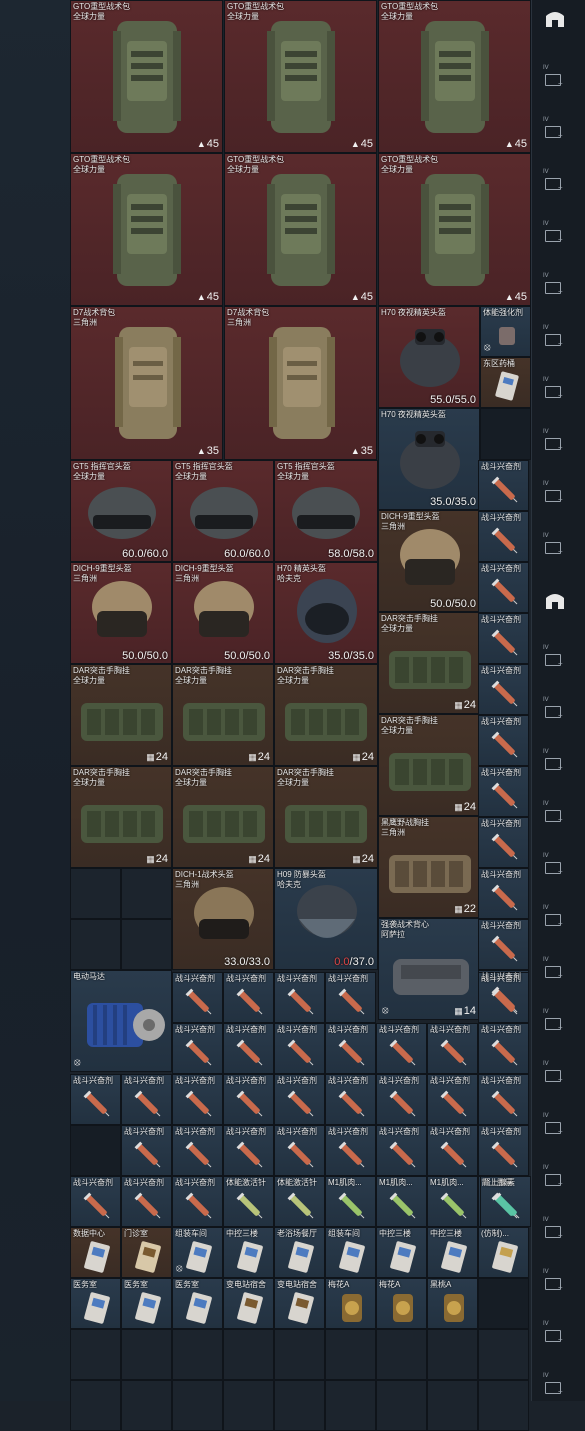  I want to click on item-h70-nvg-helmet-1: H70 夜视精英头盔 55.0/55.0, so click(429, 357).